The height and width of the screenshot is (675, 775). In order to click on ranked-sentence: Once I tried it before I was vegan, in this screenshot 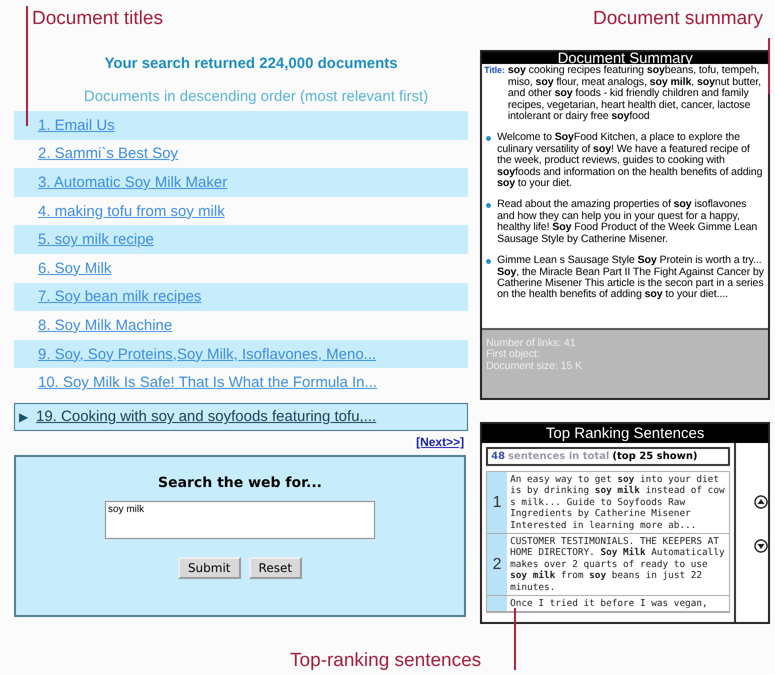, I will do `click(609, 604)`.